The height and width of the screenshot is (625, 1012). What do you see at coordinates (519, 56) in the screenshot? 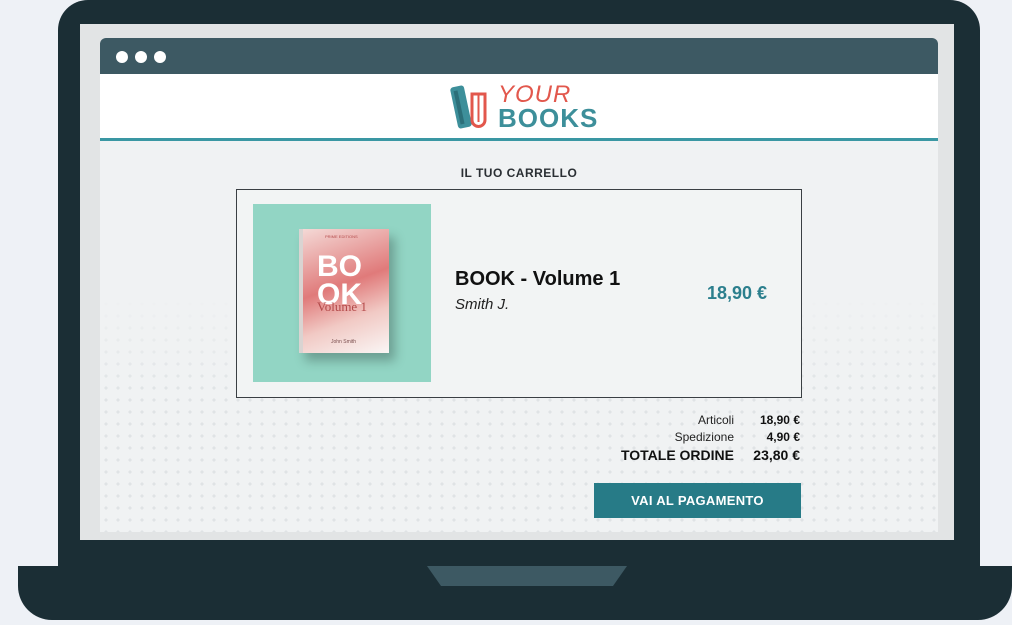
I see `browser-title-bar` at bounding box center [519, 56].